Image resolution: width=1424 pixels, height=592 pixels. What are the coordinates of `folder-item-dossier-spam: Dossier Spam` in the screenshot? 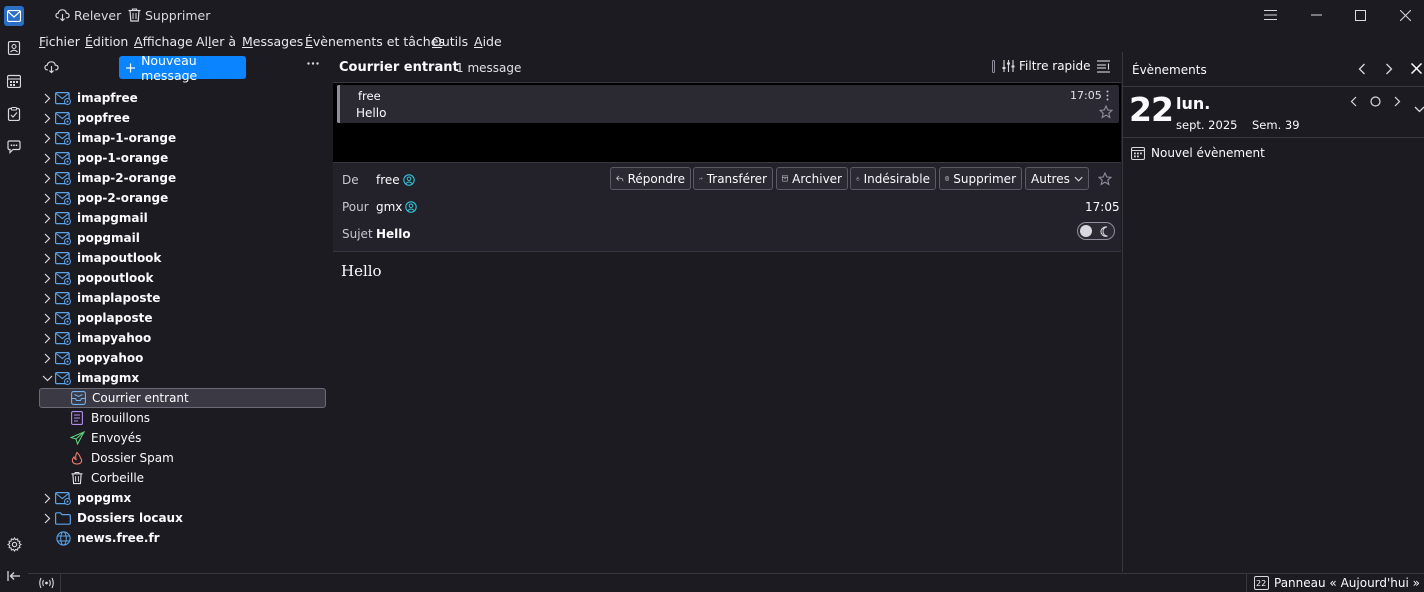 It's located at (182, 458).